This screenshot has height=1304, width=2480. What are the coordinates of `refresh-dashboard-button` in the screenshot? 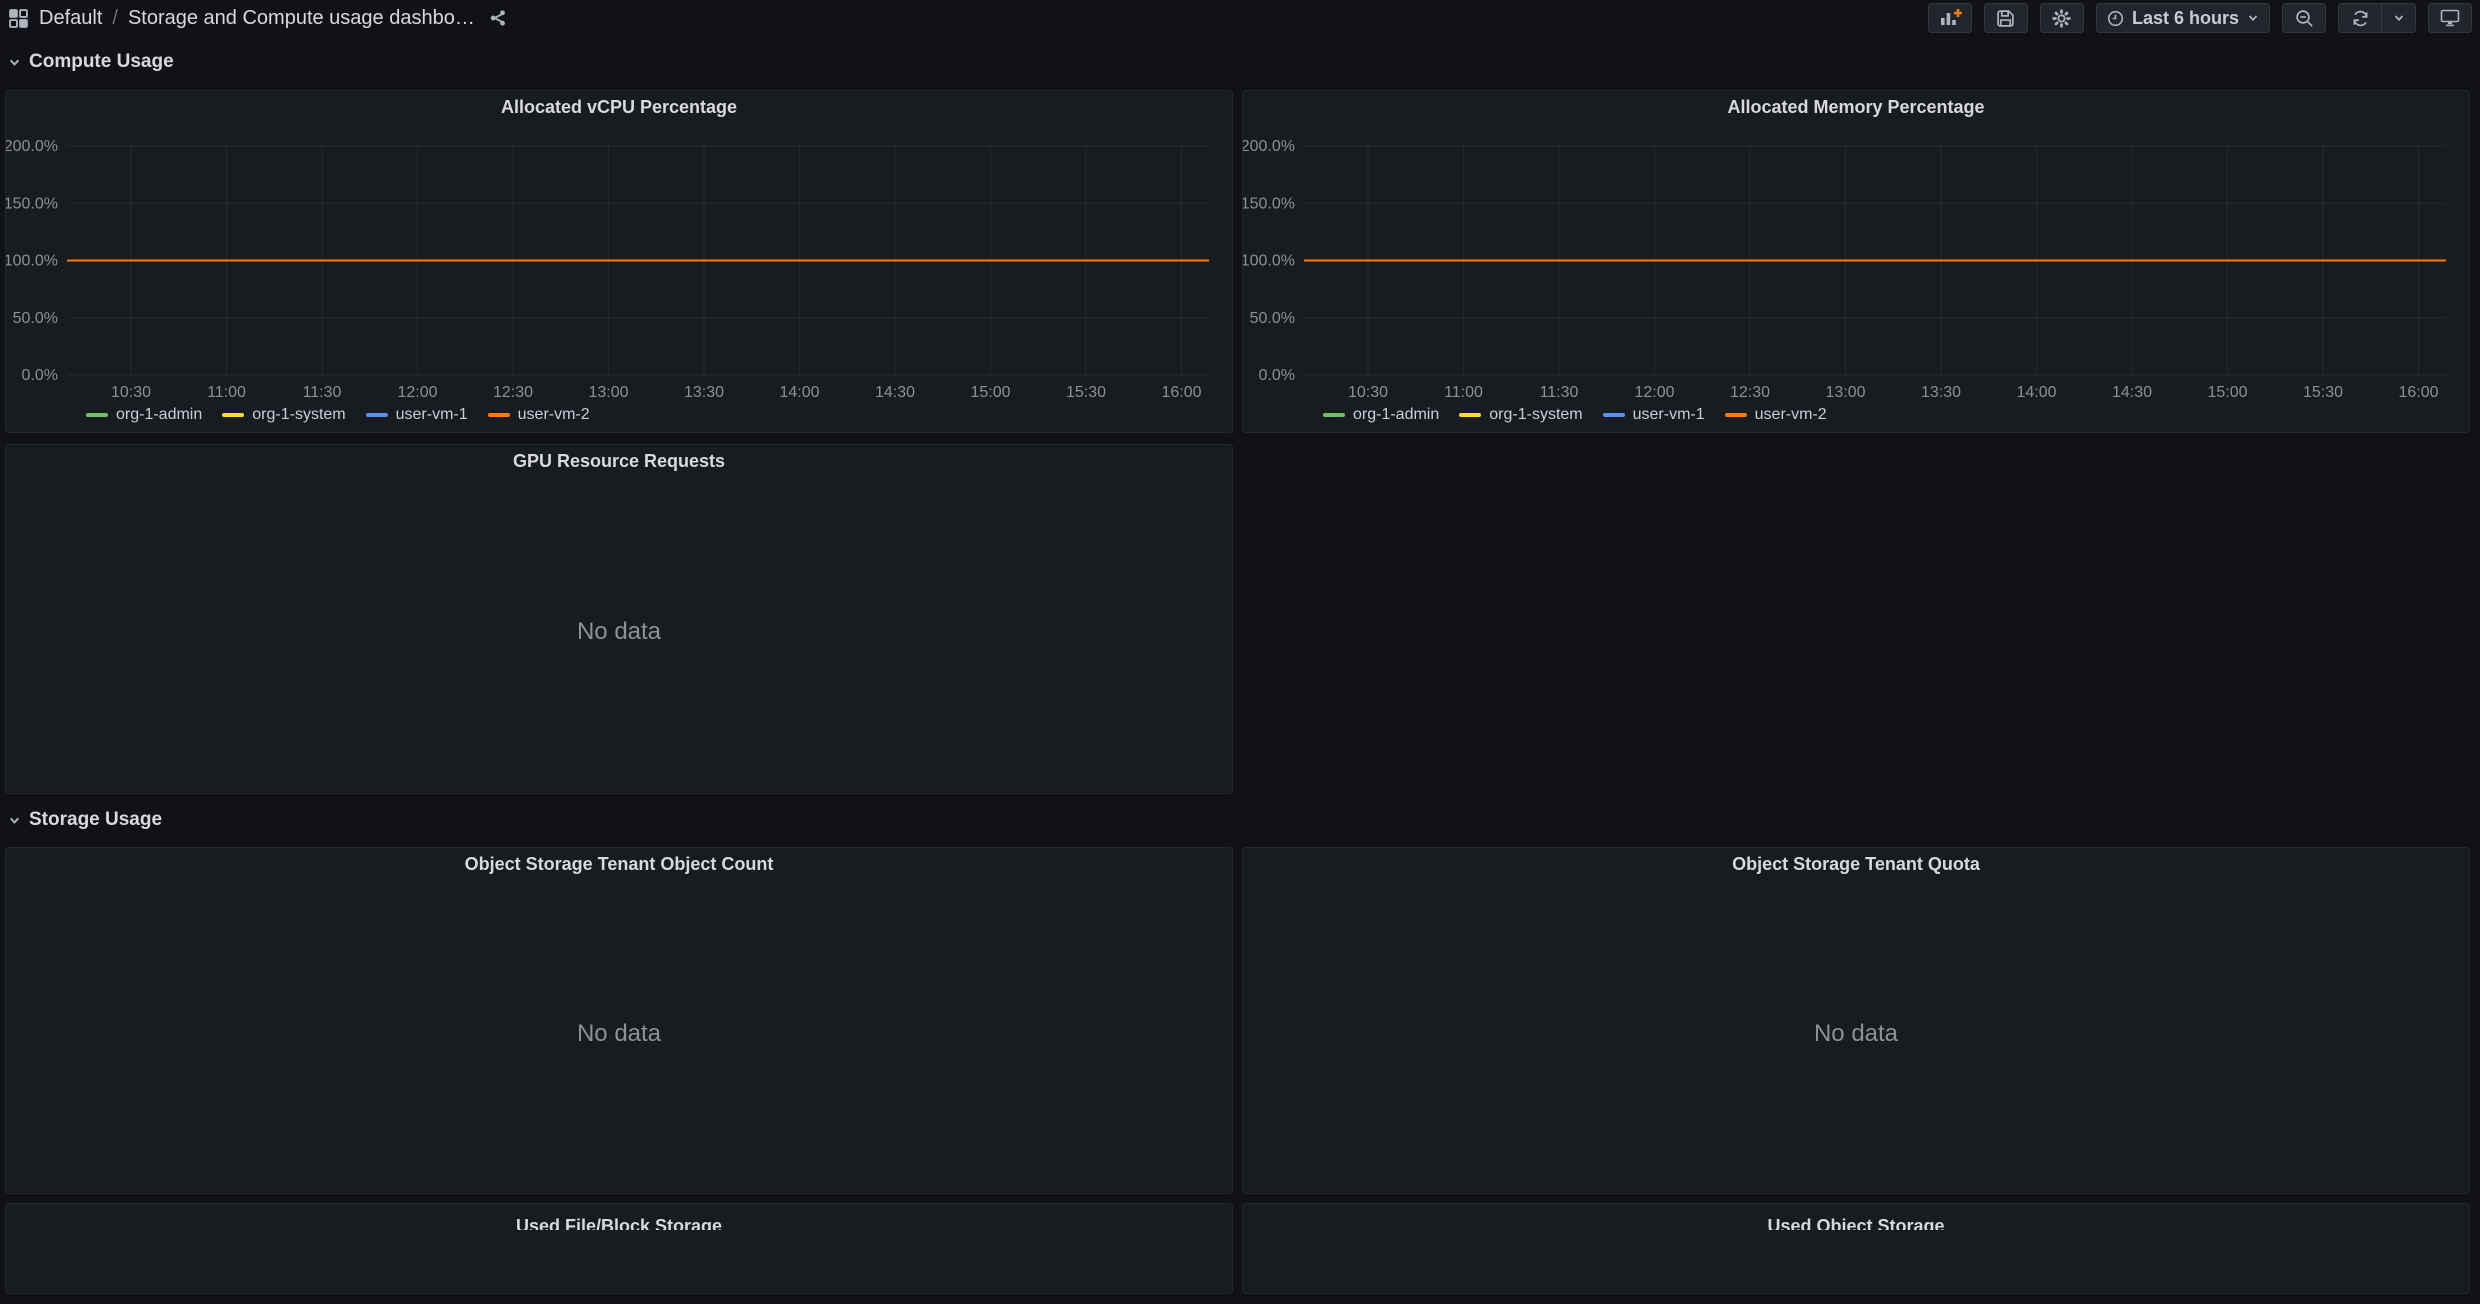 It's located at (2360, 18).